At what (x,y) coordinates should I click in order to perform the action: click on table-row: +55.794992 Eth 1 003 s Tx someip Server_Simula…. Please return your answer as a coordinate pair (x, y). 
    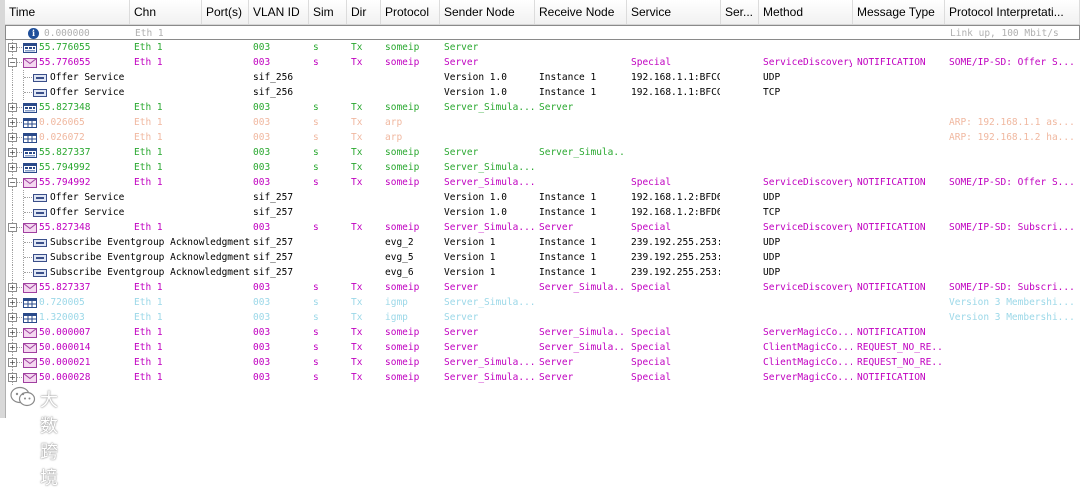
    Looking at the image, I should click on (542, 167).